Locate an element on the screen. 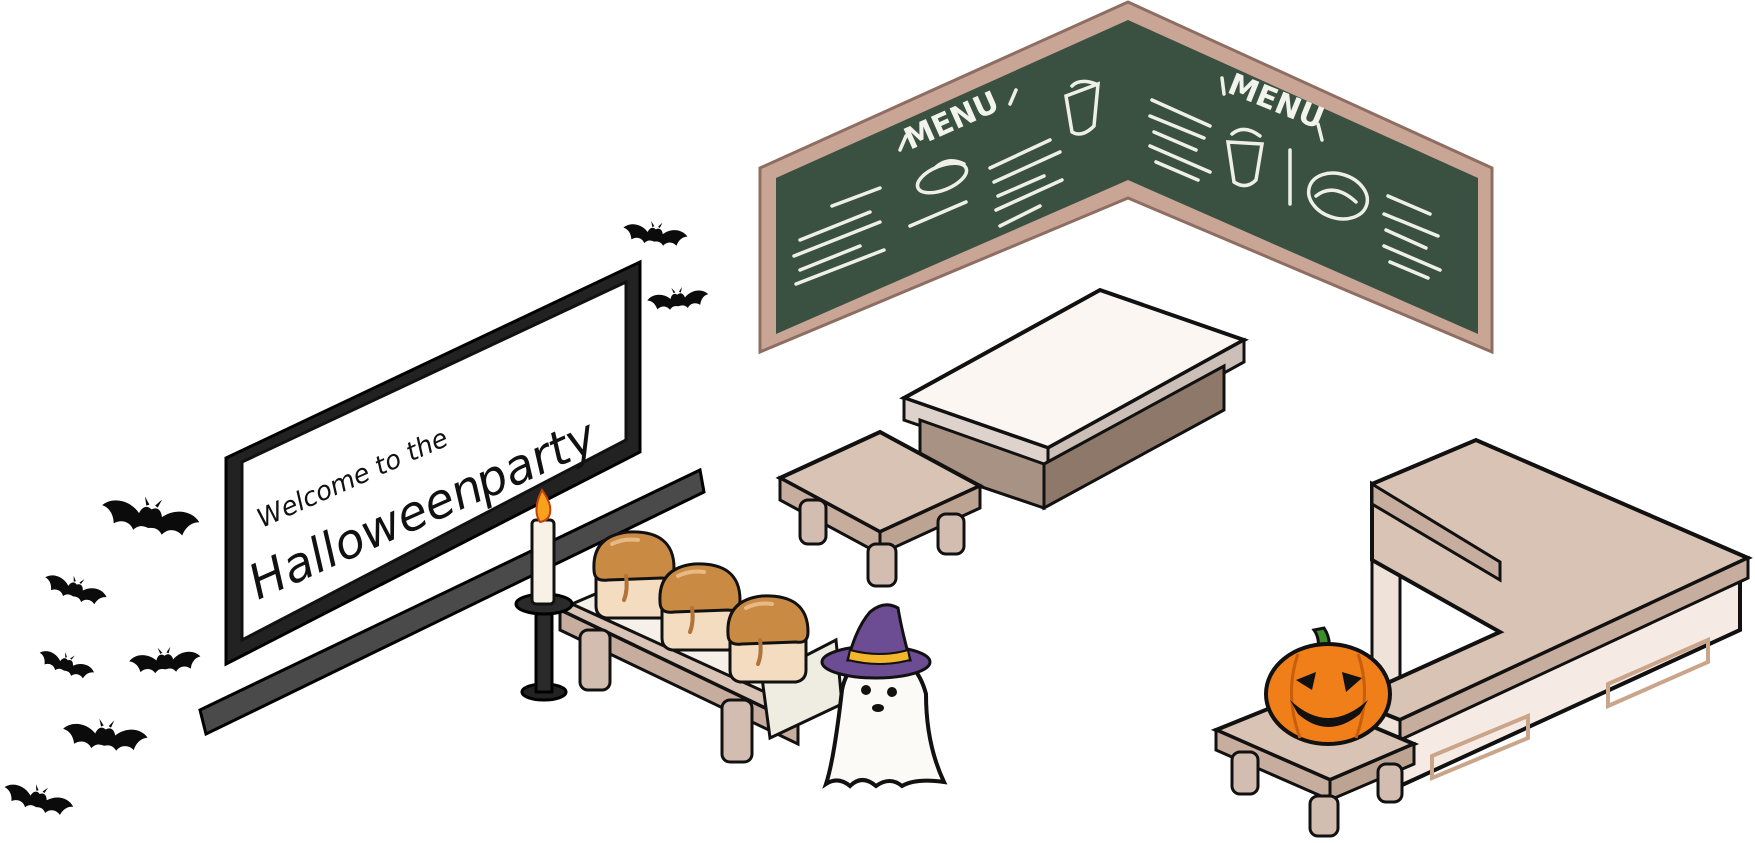 The height and width of the screenshot is (843, 1755). witch-hat-icon is located at coordinates (876, 641).